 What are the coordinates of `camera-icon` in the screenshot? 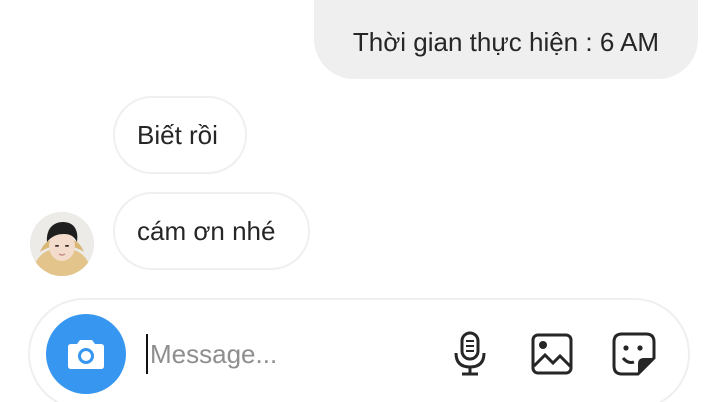 It's located at (86, 354).